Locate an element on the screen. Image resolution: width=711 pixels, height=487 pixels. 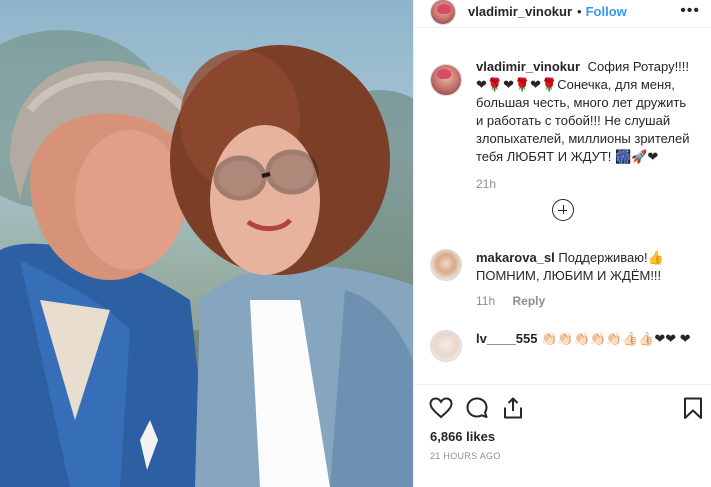
load-more-comments-icon is located at coordinates (563, 210).